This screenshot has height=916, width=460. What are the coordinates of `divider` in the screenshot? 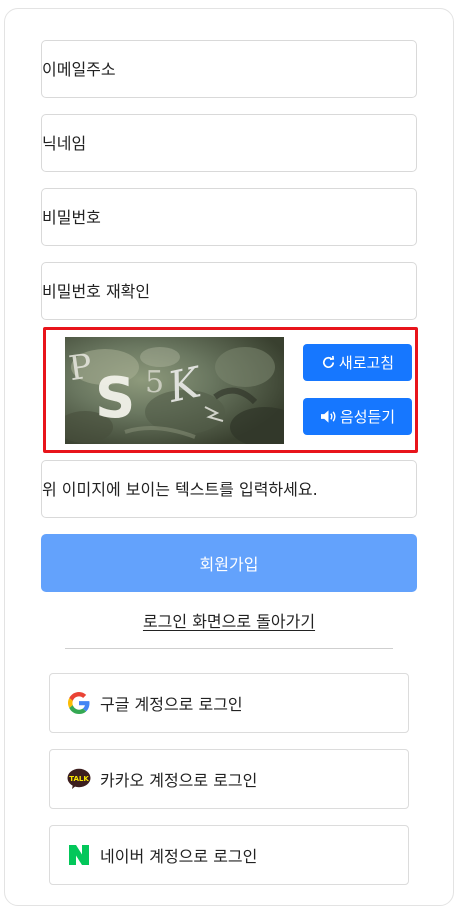 It's located at (229, 648).